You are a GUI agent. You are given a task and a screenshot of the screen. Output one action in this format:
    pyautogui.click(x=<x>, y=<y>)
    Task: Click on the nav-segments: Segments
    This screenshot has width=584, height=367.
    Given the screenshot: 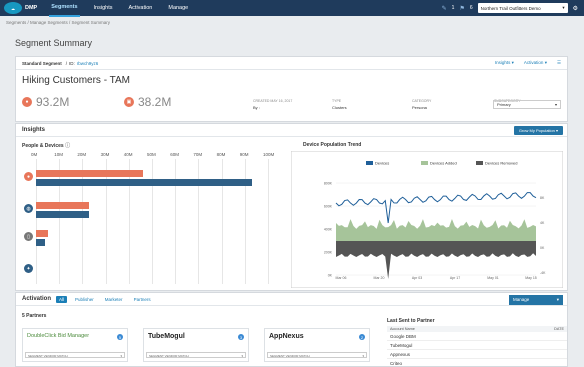 What is the action you would take?
    pyautogui.click(x=64, y=8)
    